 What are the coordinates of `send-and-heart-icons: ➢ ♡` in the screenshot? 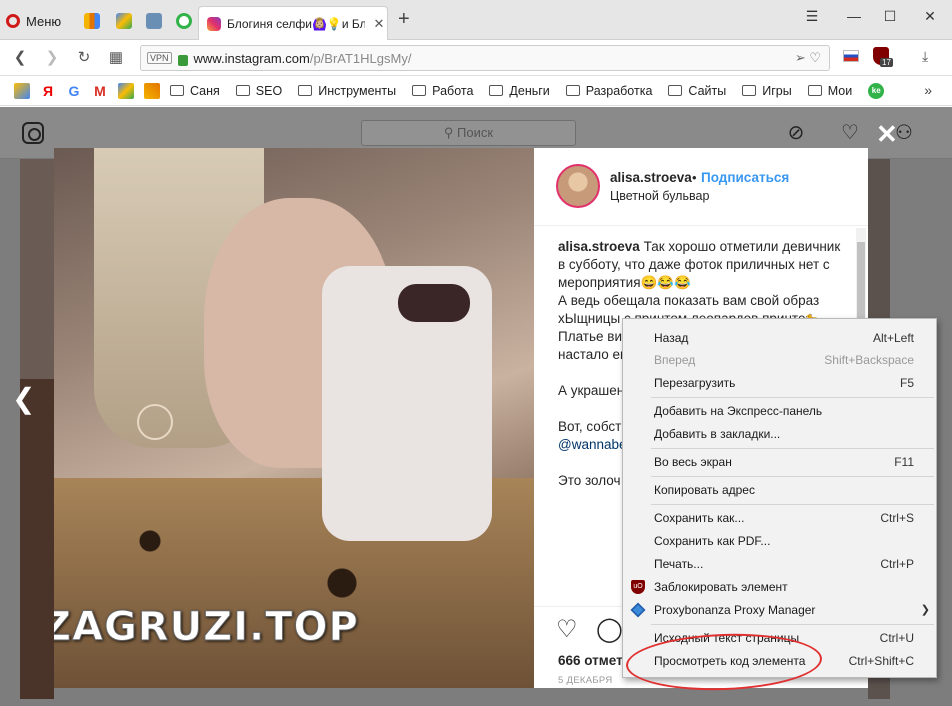 It's located at (808, 58).